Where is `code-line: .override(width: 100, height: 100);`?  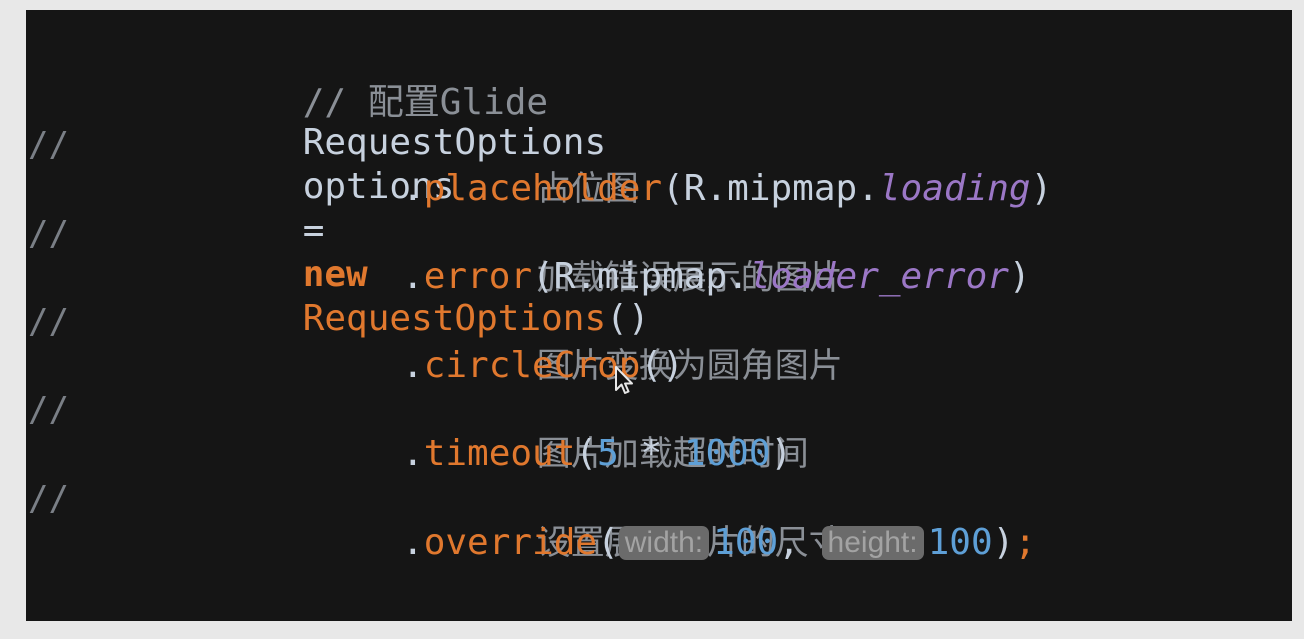
code-line: .override(width: 100, height: 100); is located at coordinates (719, 543).